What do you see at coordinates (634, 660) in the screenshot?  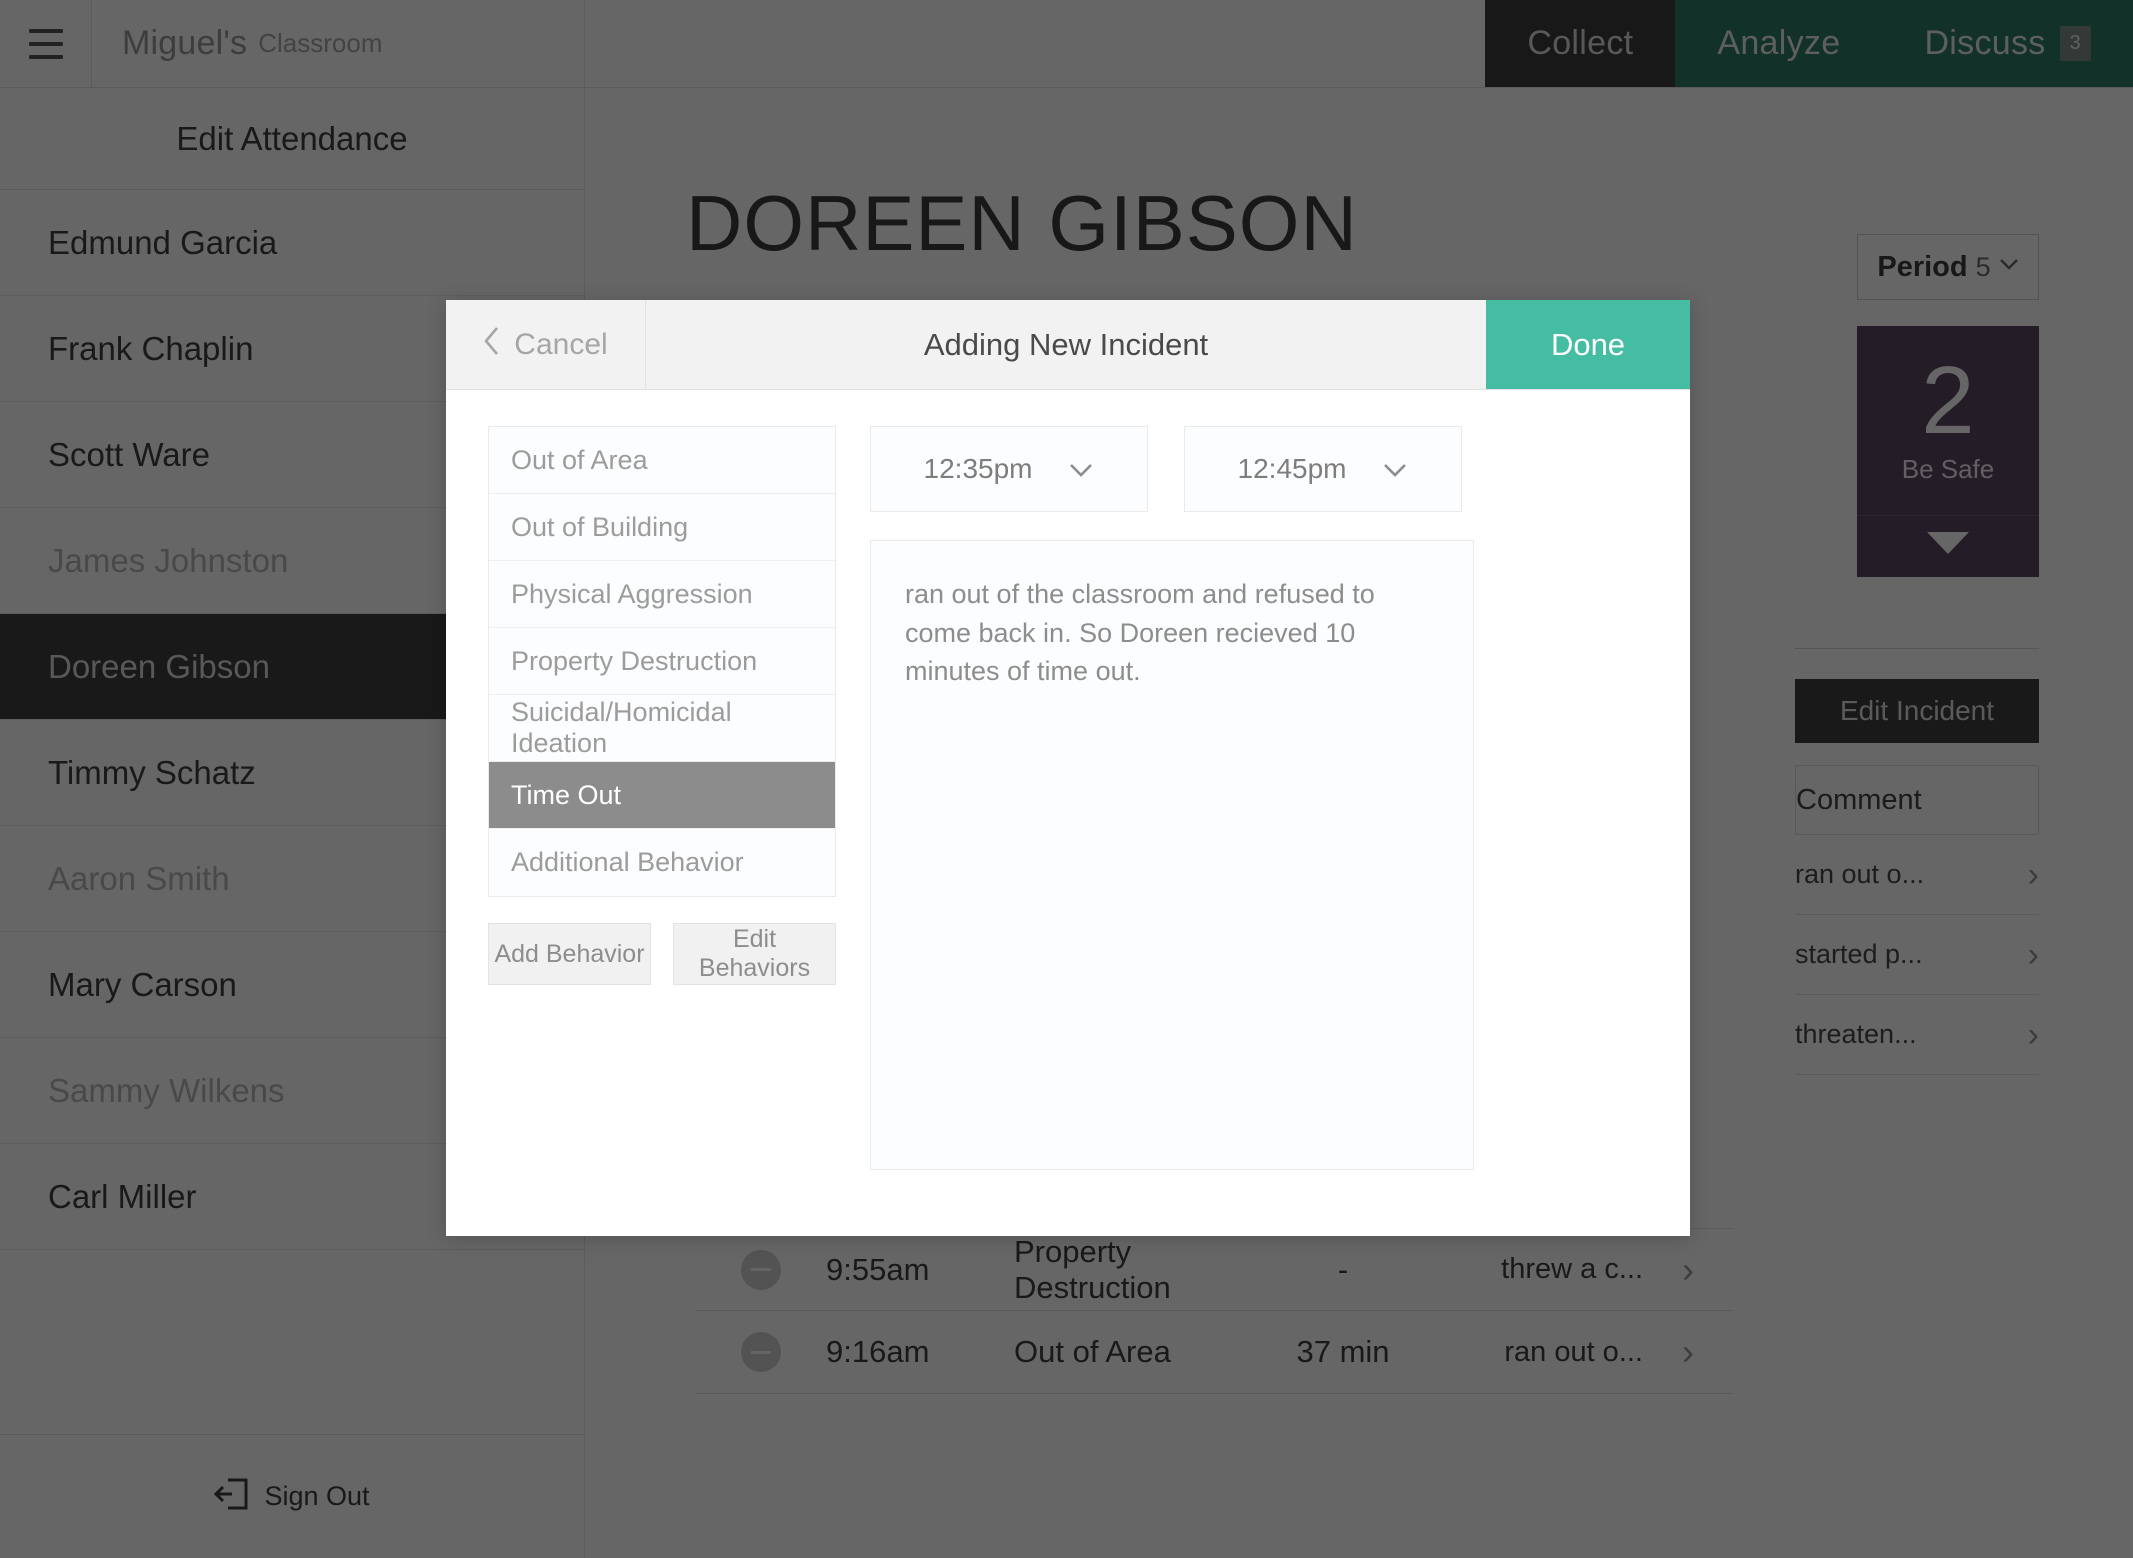 I see `behavior-label: Property Destruction` at bounding box center [634, 660].